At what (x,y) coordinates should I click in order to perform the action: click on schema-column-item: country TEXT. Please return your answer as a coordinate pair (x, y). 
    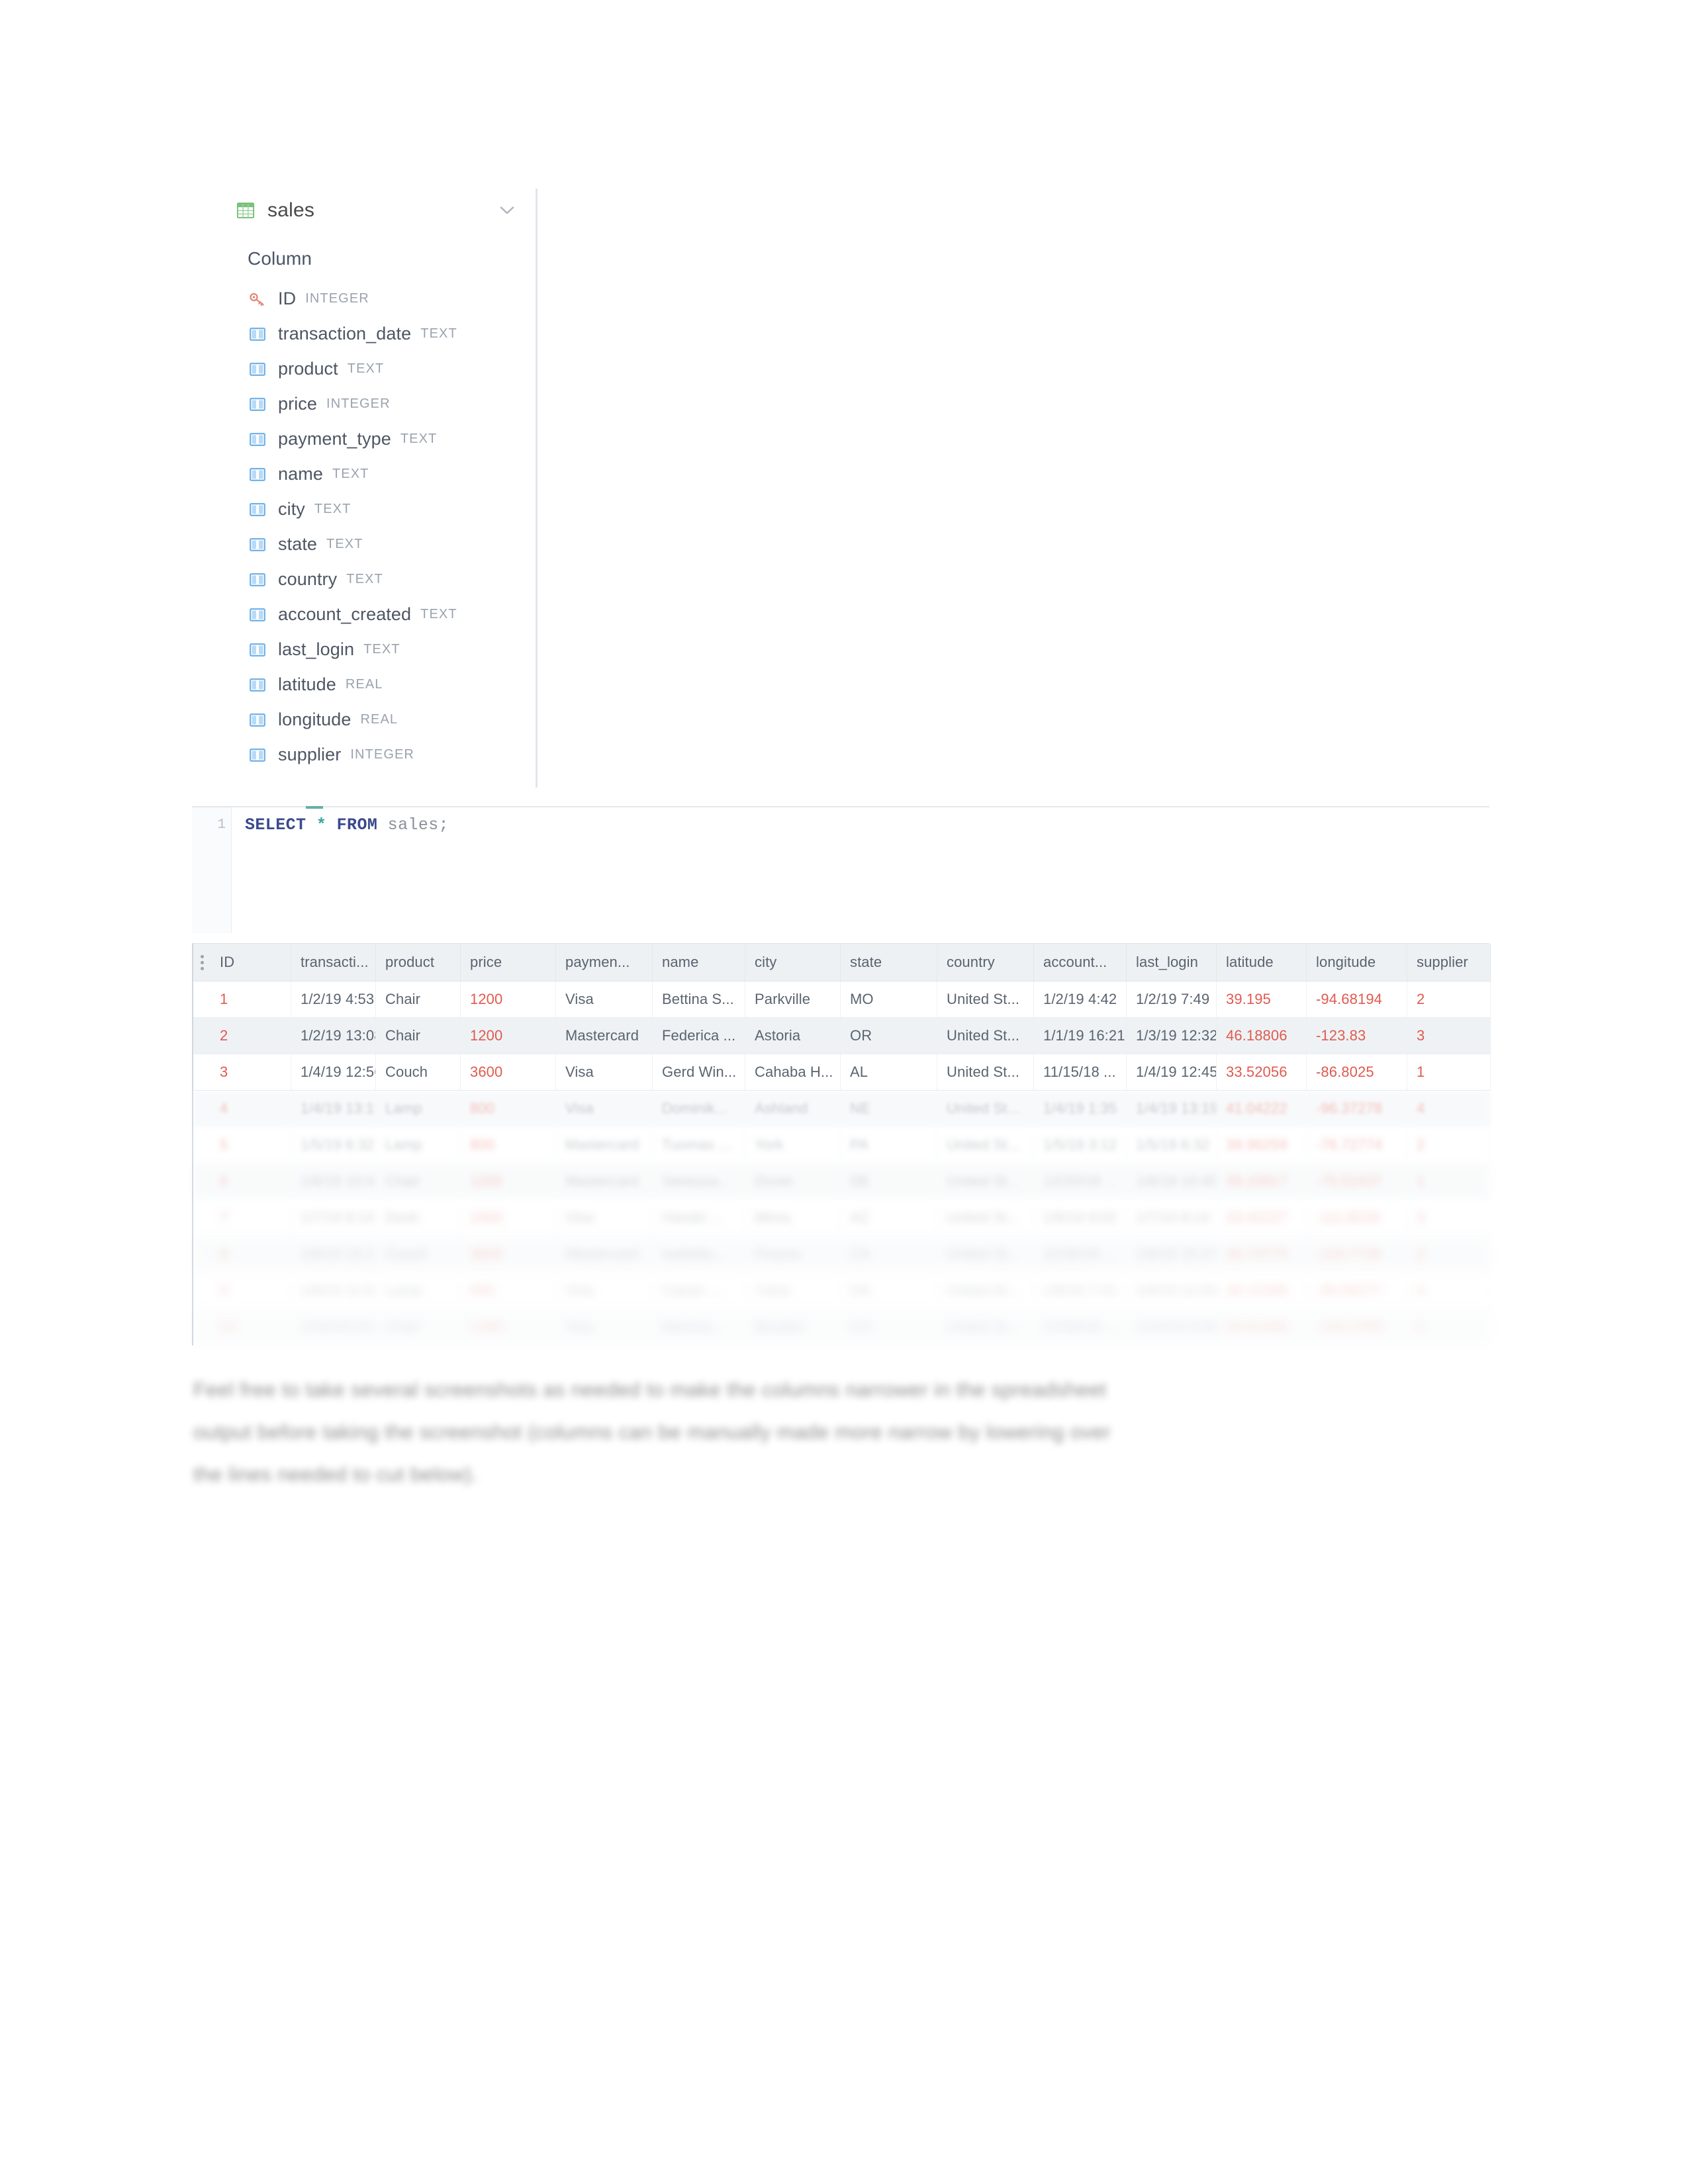
    Looking at the image, I should click on (367, 579).